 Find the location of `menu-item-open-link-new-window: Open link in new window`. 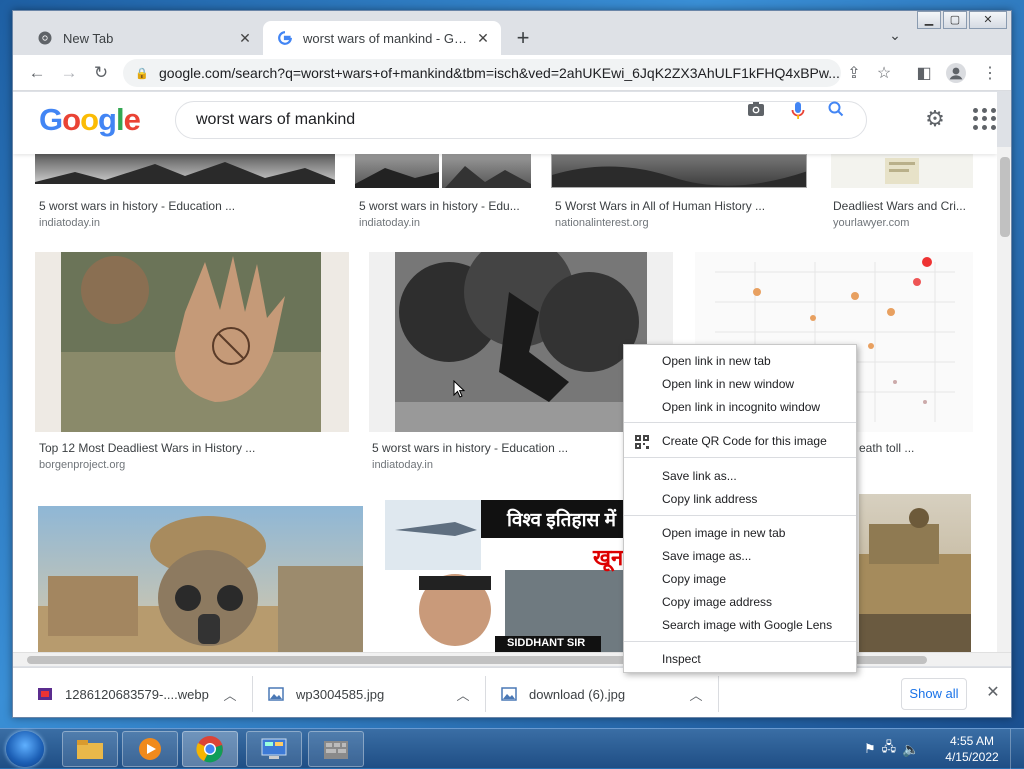

menu-item-open-link-new-window: Open link in new window is located at coordinates (740, 384).